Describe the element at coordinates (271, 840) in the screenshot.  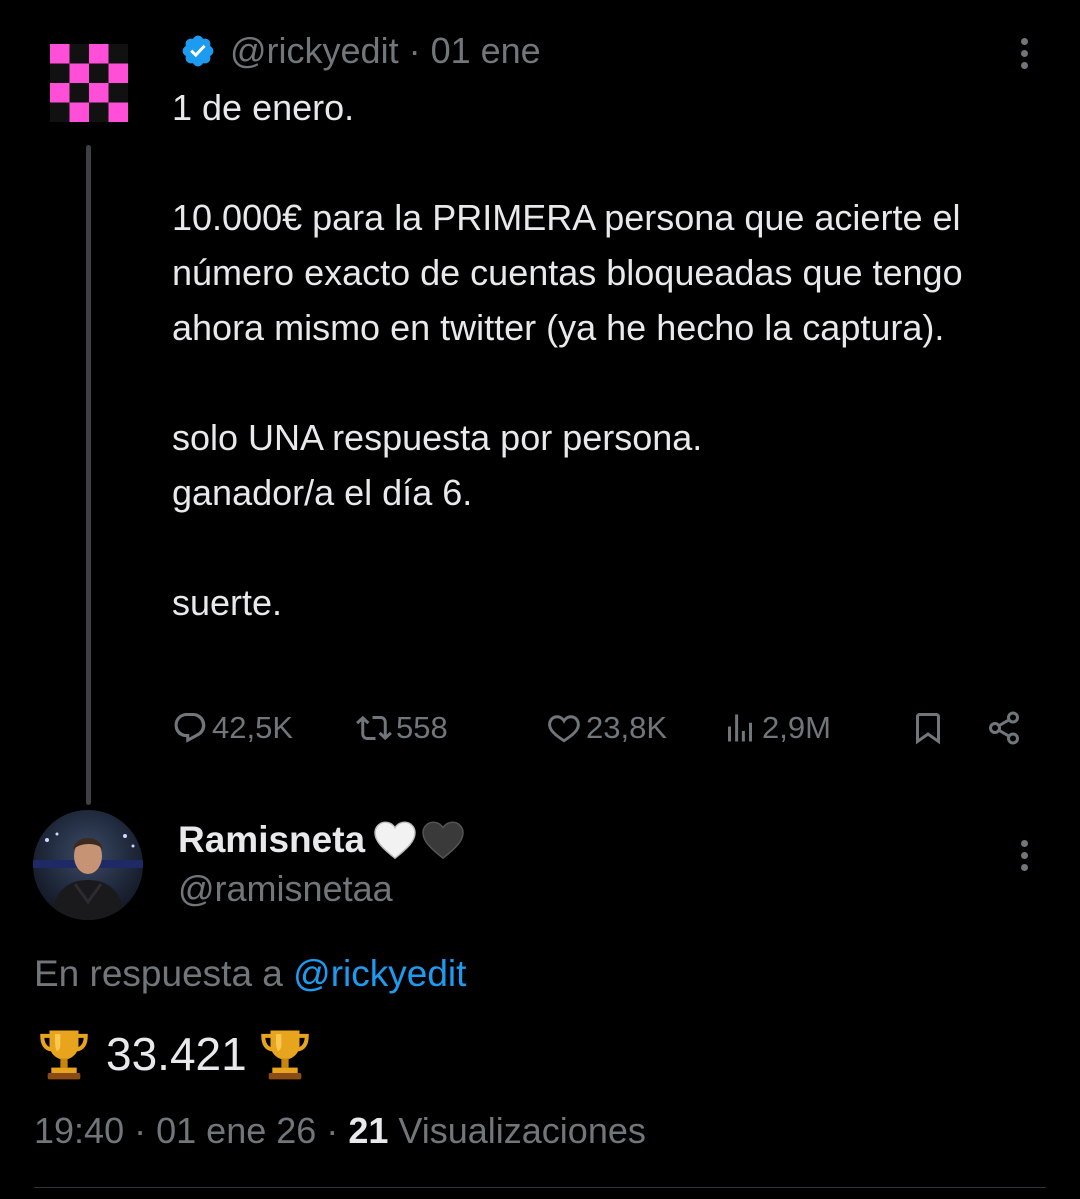
I see `display-name: Ramisneta` at that location.